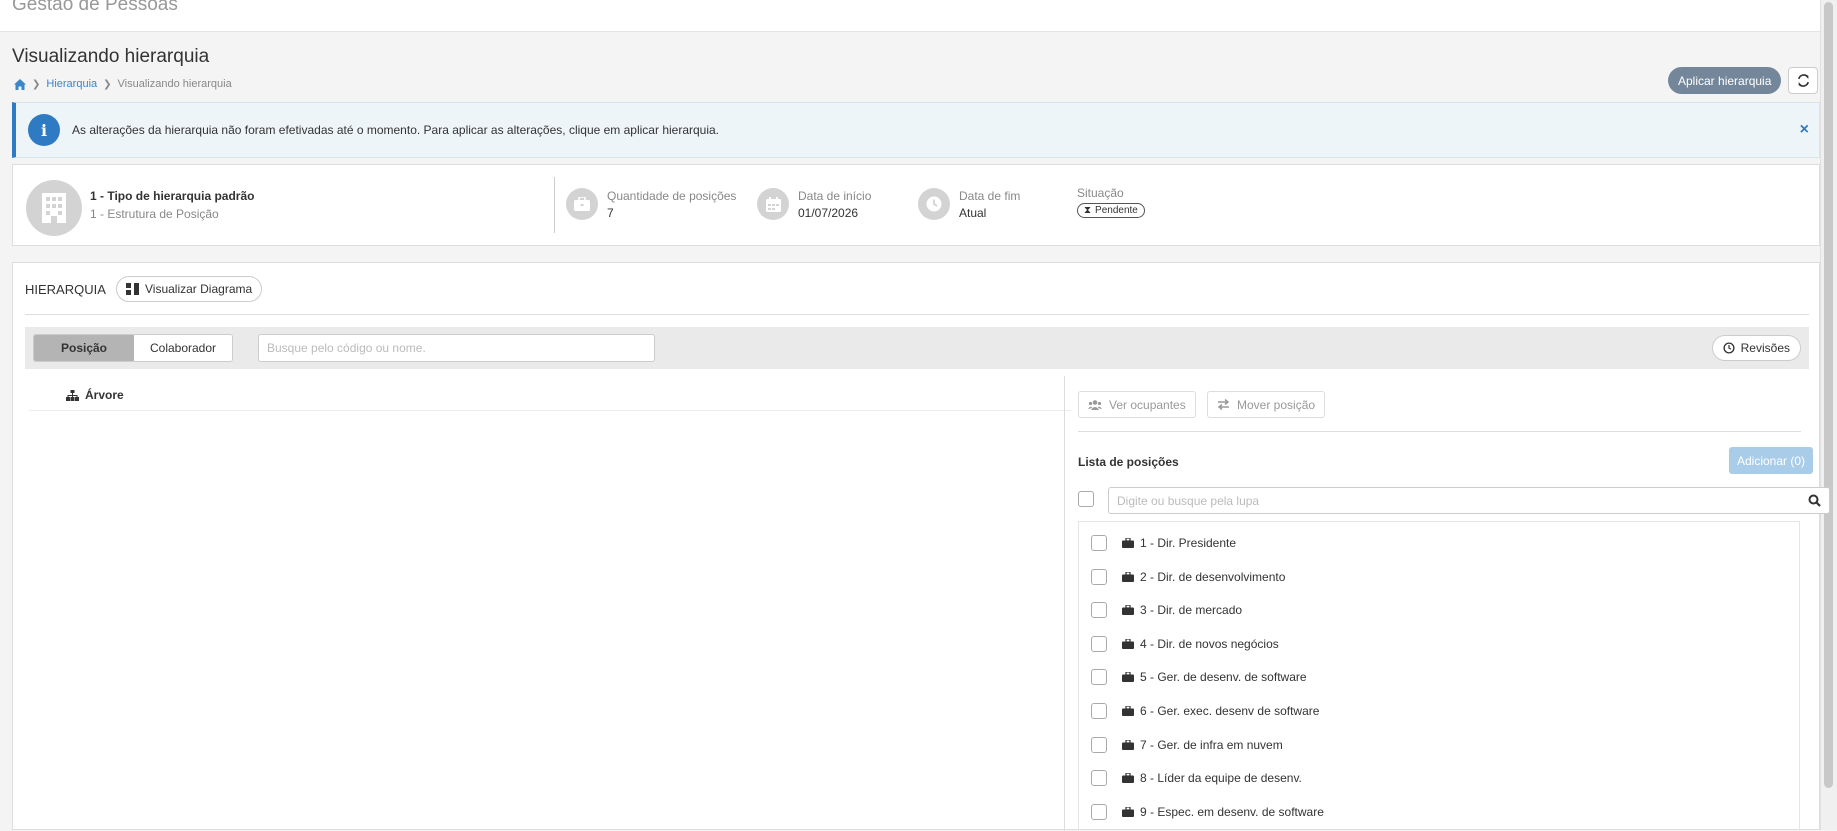 This screenshot has height=831, width=1837. I want to click on position-label: 4 - Dir. de novos negócios, so click(1209, 644).